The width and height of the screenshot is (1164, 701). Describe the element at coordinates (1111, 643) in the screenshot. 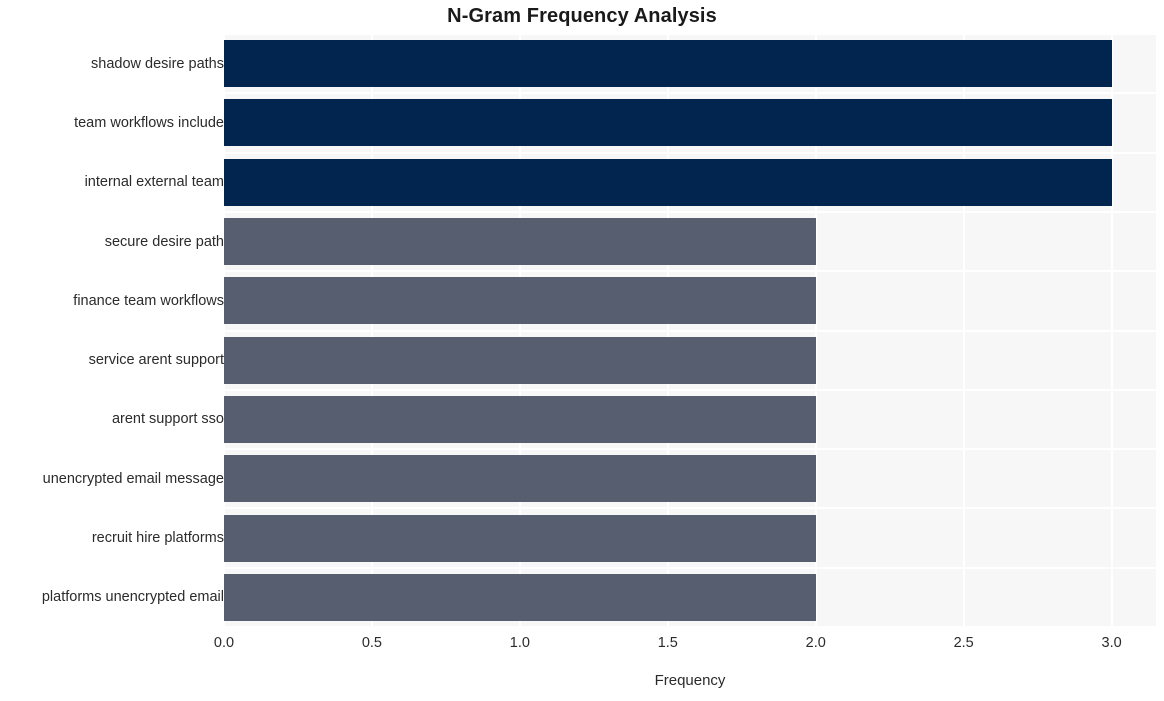

I see `x-axis-tick-label: 3.0` at that location.